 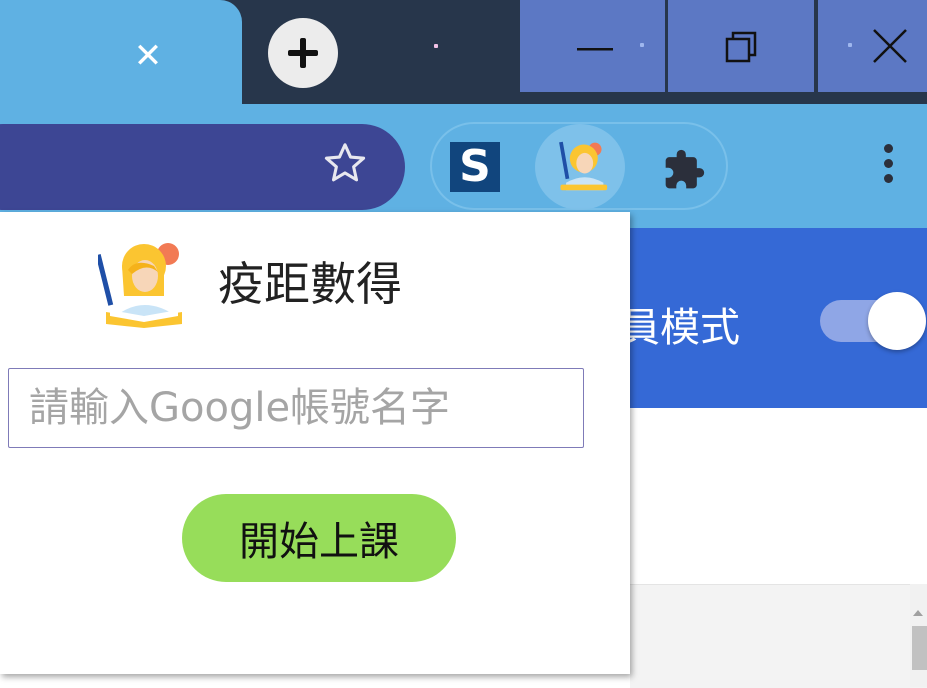 What do you see at coordinates (296, 408) in the screenshot?
I see `google-name-input` at bounding box center [296, 408].